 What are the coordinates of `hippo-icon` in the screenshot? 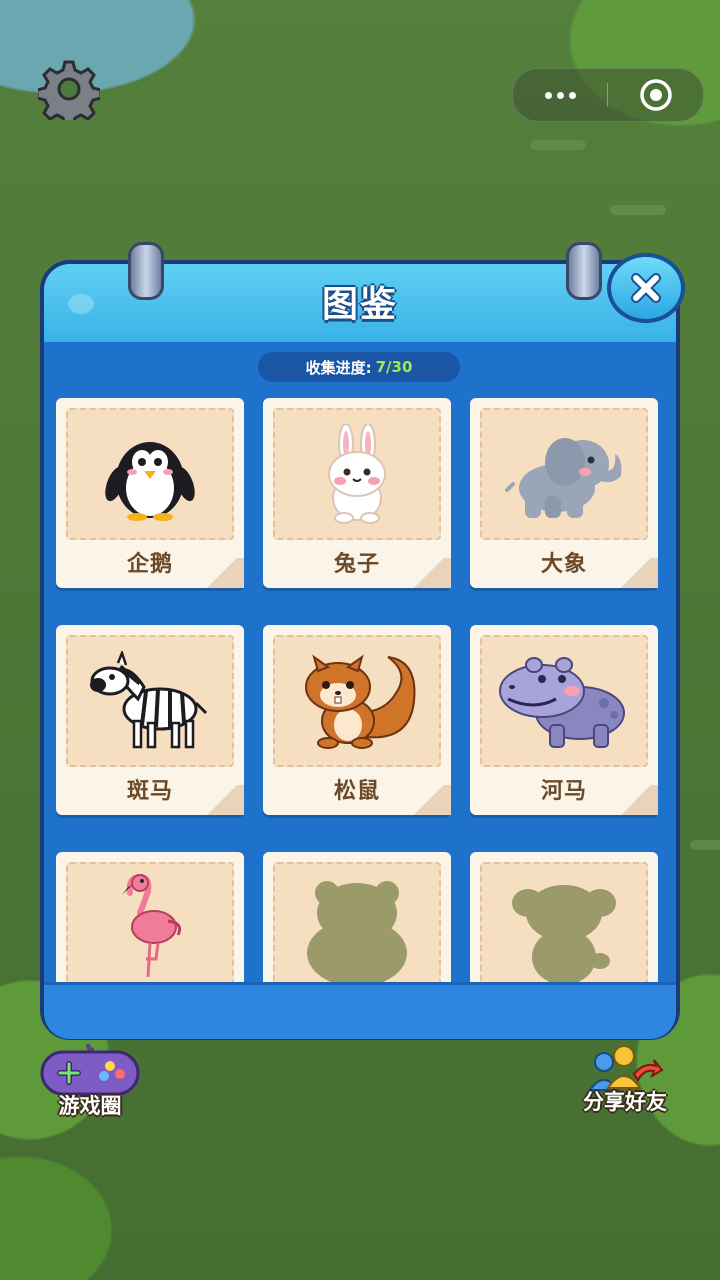 It's located at (562, 702).